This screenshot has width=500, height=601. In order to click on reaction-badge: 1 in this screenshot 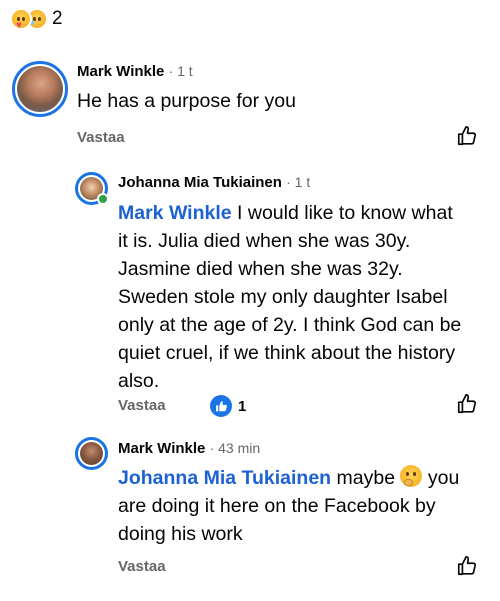, I will do `click(228, 406)`.